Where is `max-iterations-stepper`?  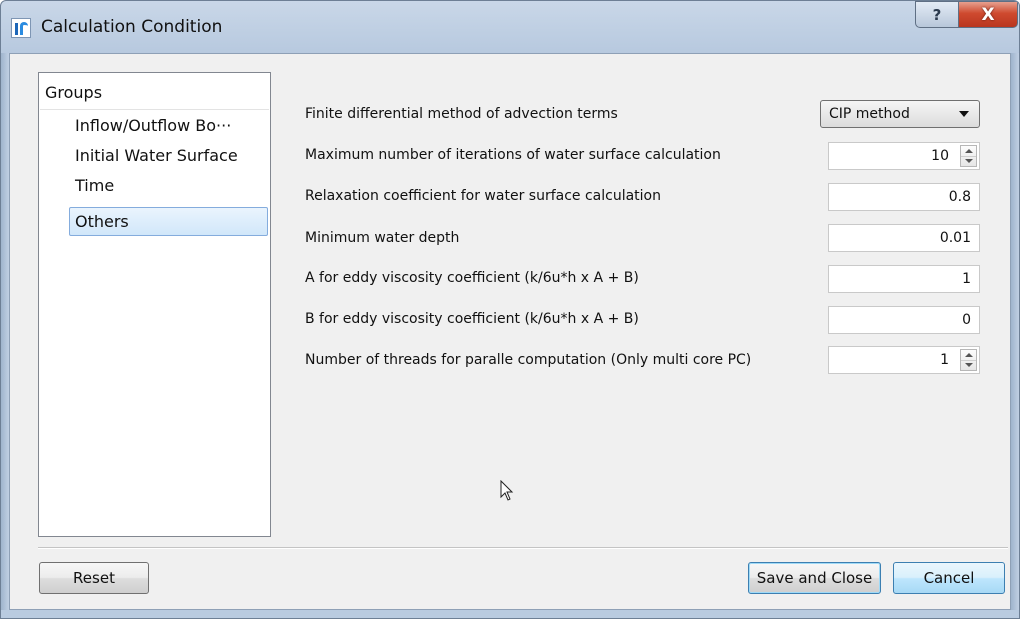
max-iterations-stepper is located at coordinates (968, 156).